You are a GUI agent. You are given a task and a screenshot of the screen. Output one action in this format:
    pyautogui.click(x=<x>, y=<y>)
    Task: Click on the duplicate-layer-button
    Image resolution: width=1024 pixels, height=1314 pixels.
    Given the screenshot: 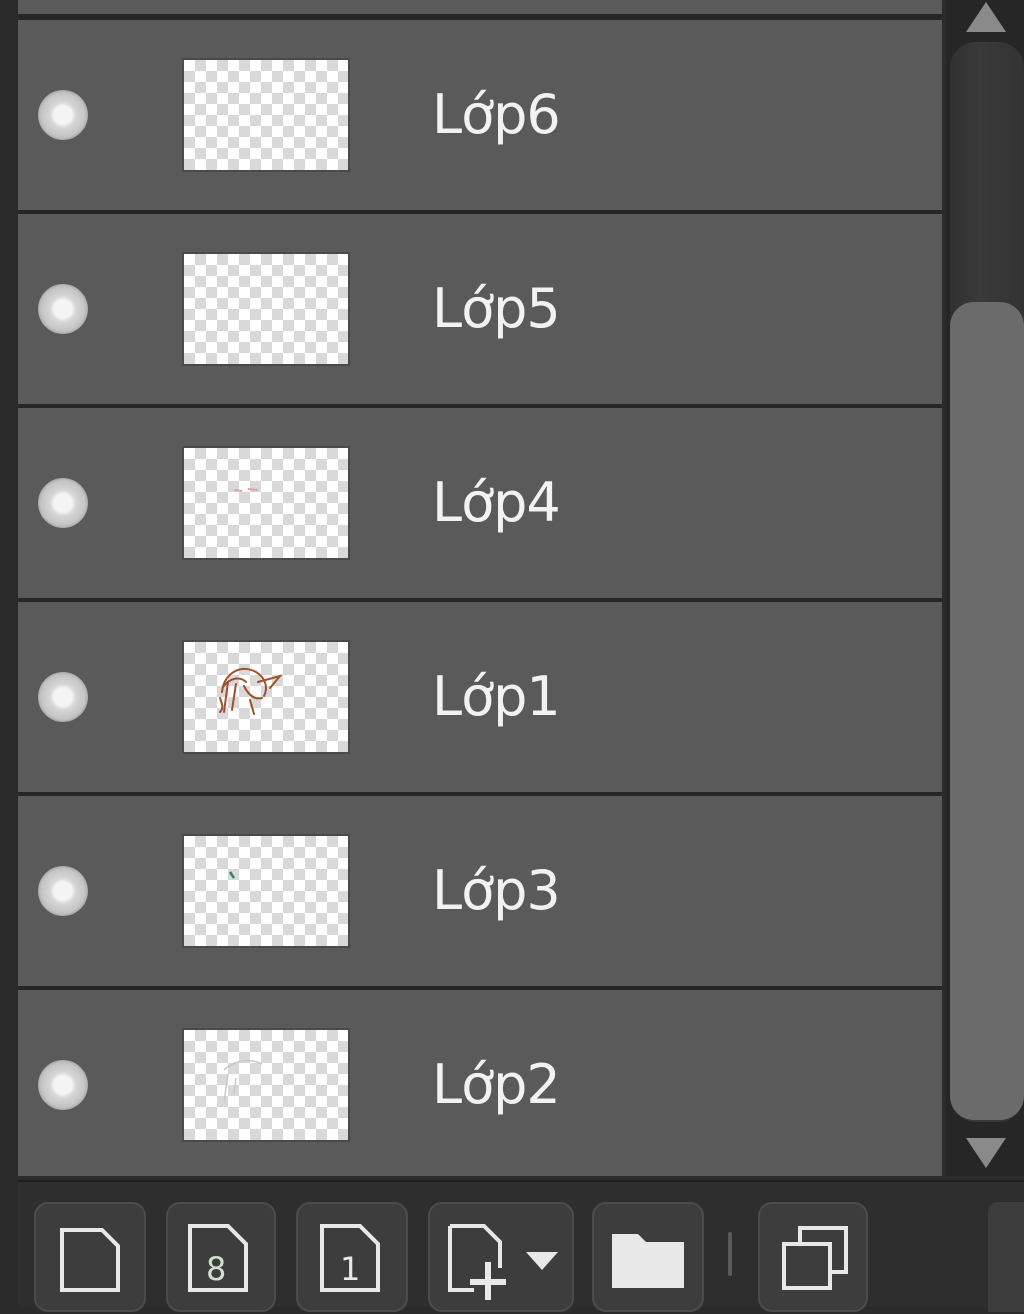 What is the action you would take?
    pyautogui.click(x=813, y=1257)
    